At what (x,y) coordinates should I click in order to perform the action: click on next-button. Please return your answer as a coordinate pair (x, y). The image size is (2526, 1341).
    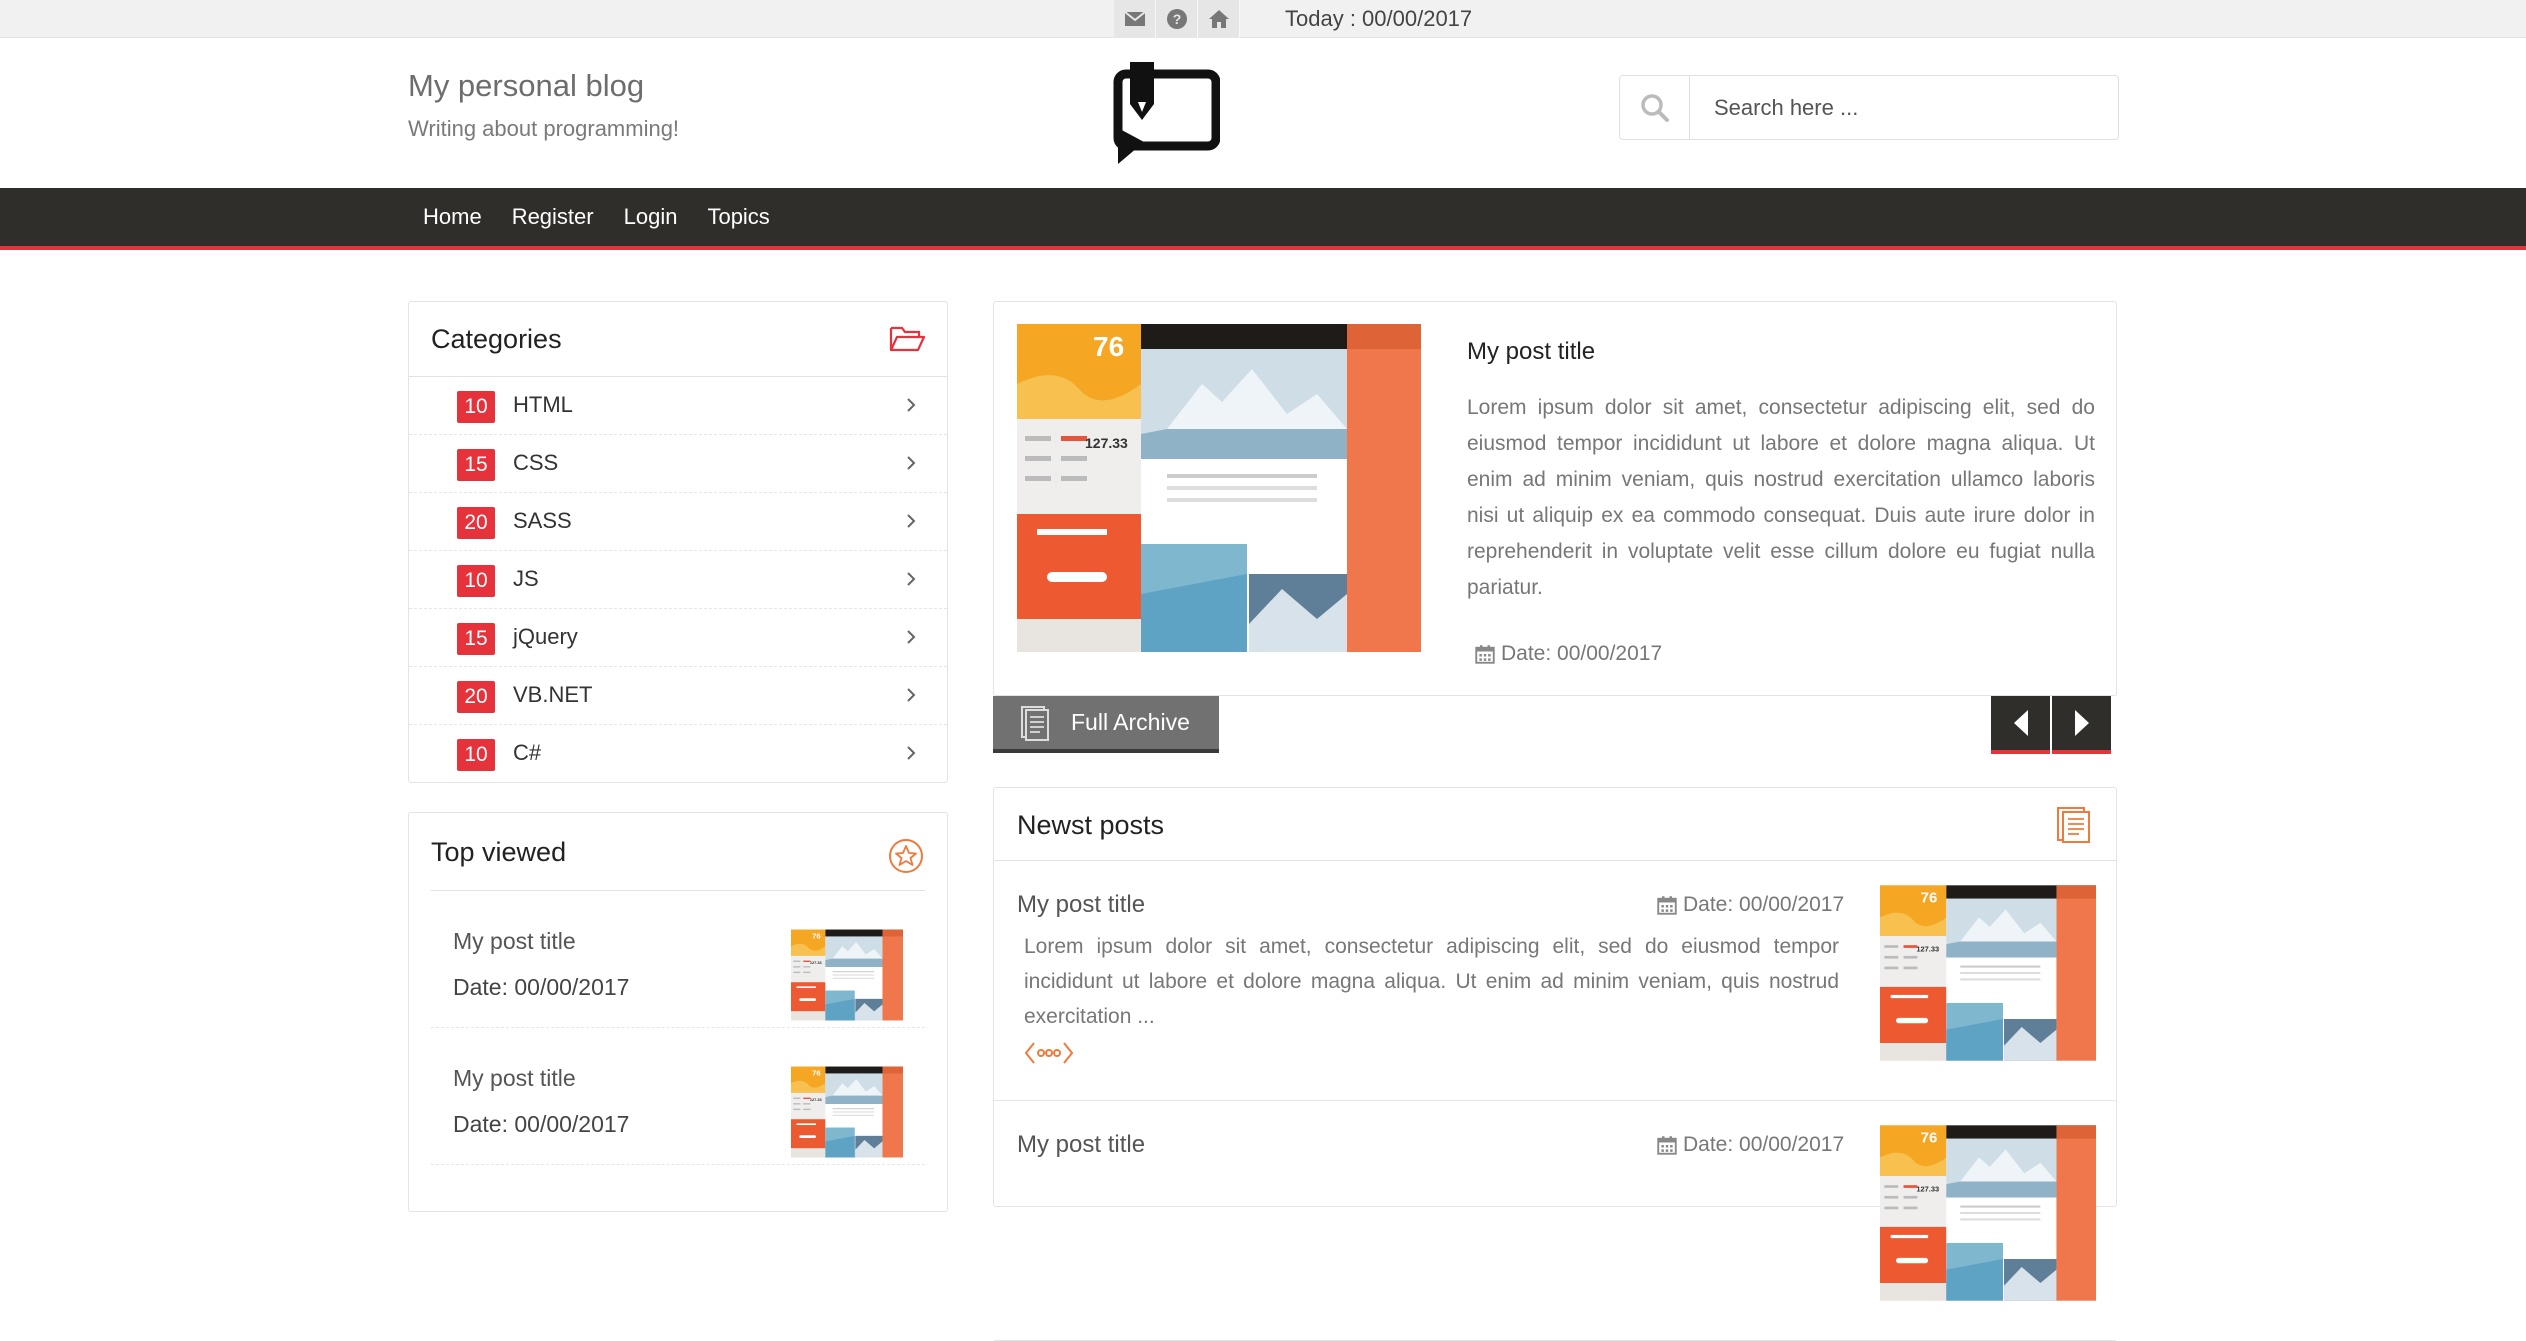
    Looking at the image, I should click on (2081, 725).